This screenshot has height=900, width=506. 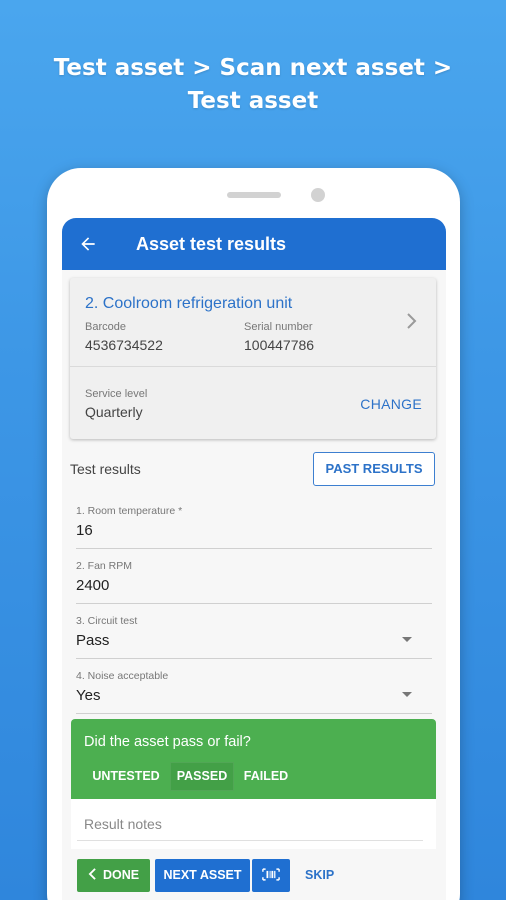 What do you see at coordinates (374, 469) in the screenshot?
I see `past-results-button: PAST RESULTS` at bounding box center [374, 469].